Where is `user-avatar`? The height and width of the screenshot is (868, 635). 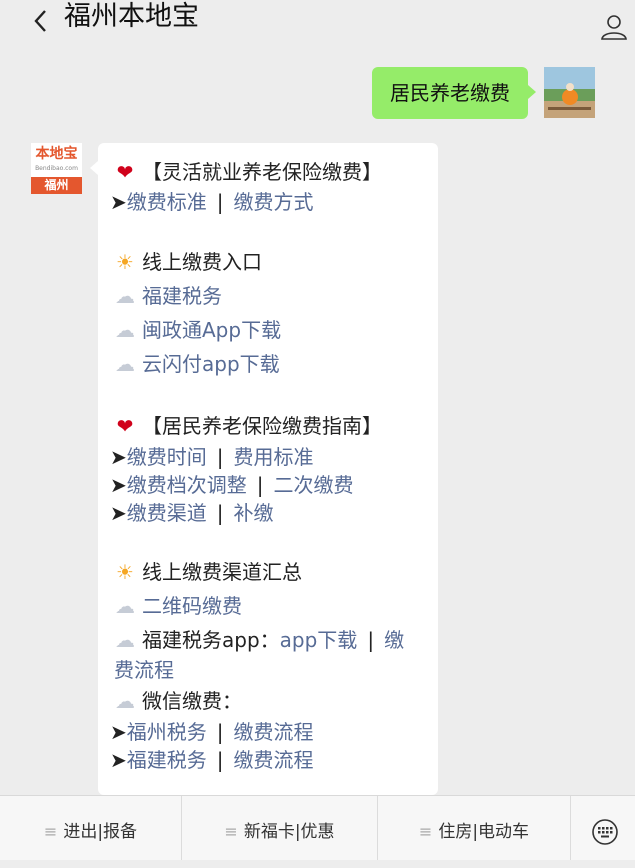 user-avatar is located at coordinates (569, 92).